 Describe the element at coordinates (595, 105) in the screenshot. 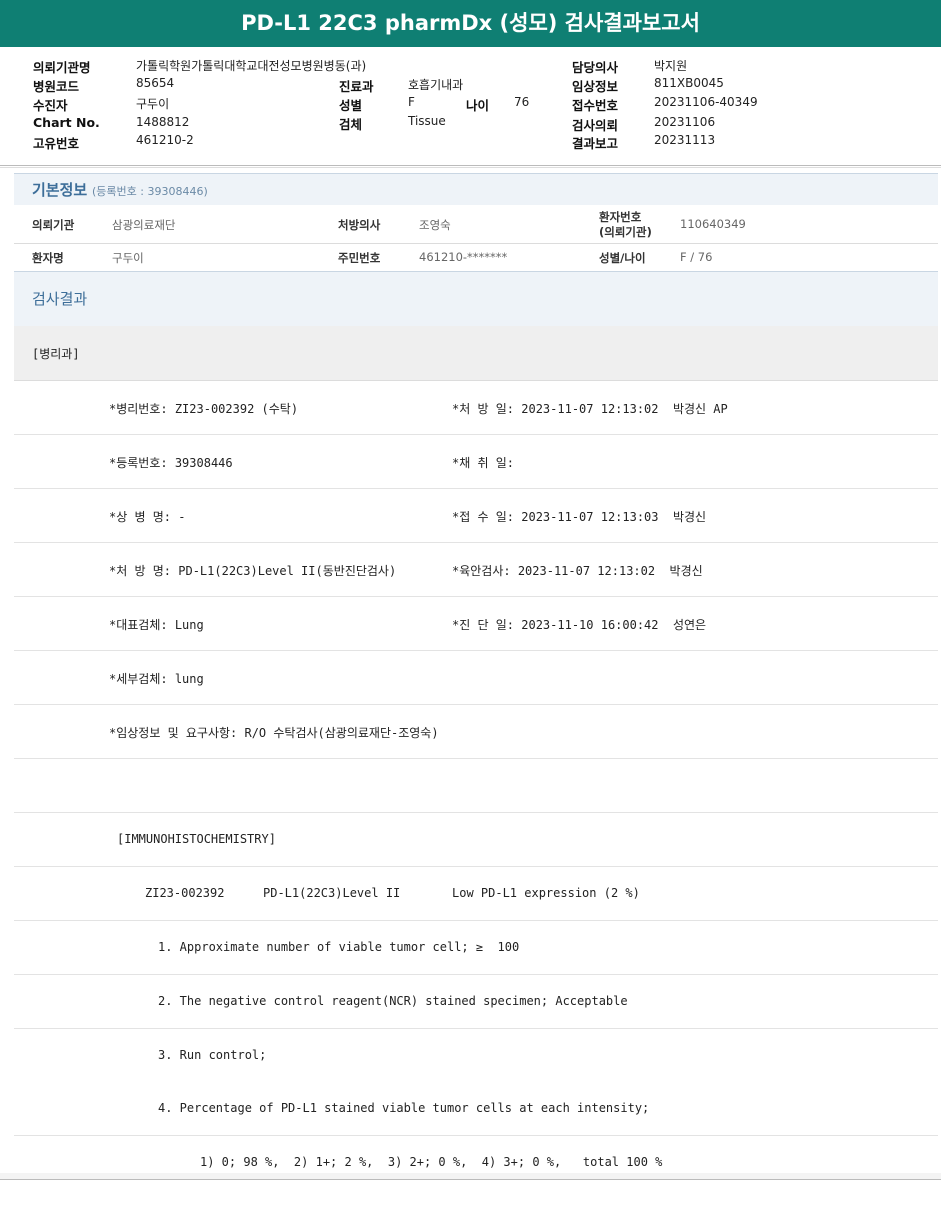

I see `accept-label: 접수번호` at that location.